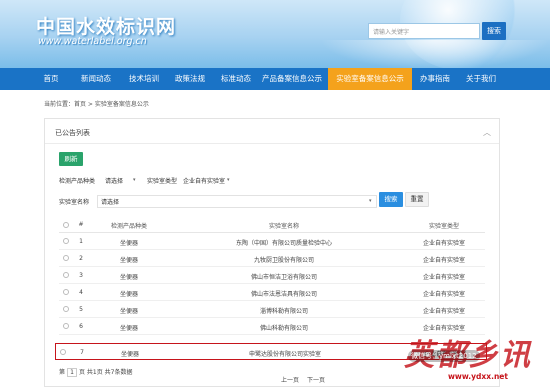  I want to click on prev-page-link: 上一页, so click(290, 379).